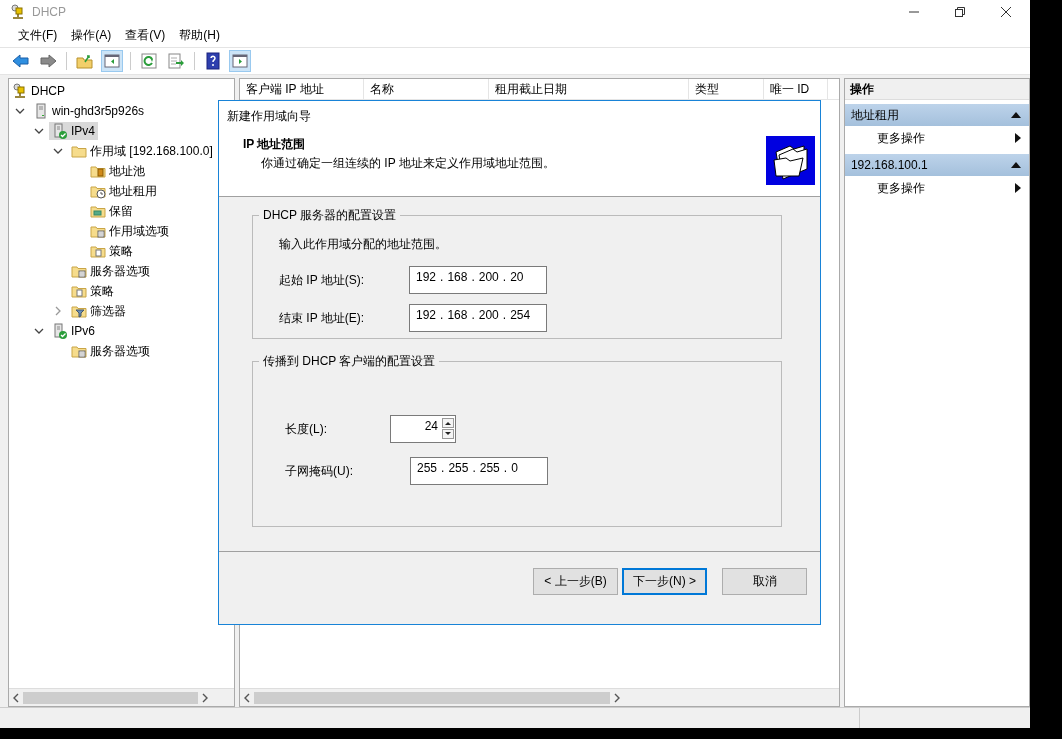  Describe the element at coordinates (98, 311) in the screenshot. I see `tree-item: 筛选器` at that location.